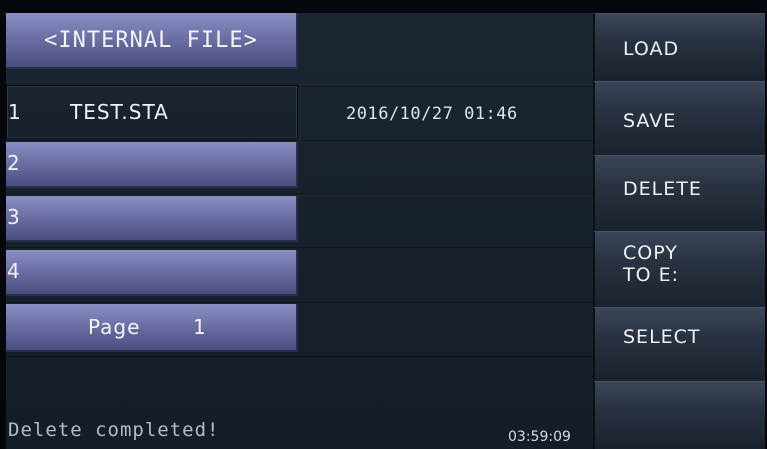 The image size is (767, 449). Describe the element at coordinates (679, 415) in the screenshot. I see `blank-softkey` at that location.